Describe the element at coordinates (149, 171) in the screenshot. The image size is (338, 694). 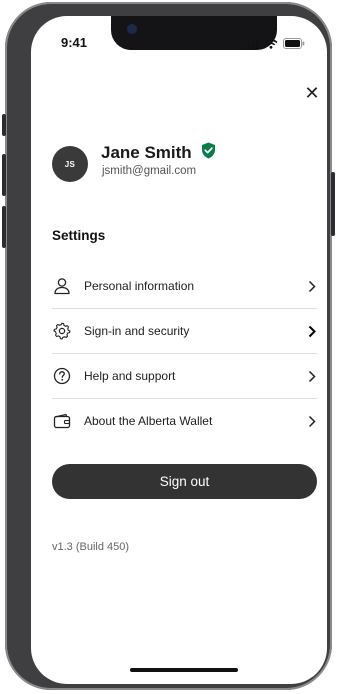
I see `user-email: jsmith@gmail.com` at that location.